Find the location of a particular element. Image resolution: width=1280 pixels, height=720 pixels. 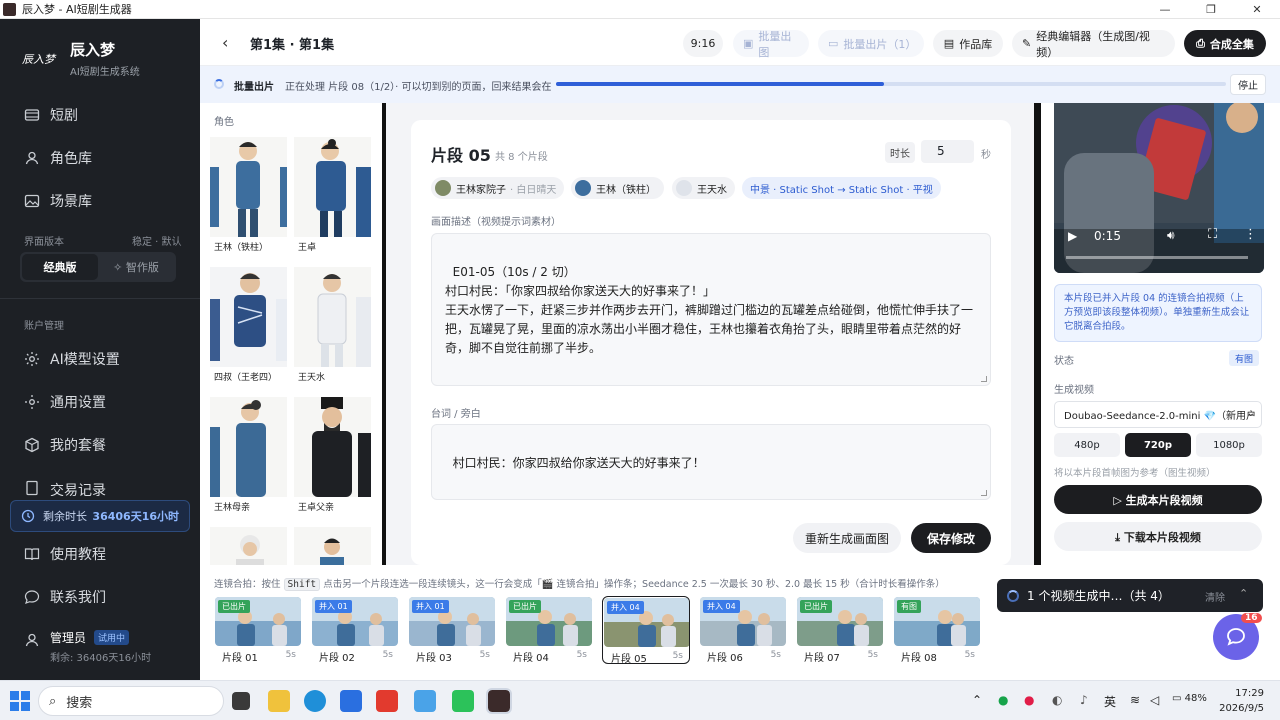

smart-version-tab: ✧ 智作版 is located at coordinates (136, 267).